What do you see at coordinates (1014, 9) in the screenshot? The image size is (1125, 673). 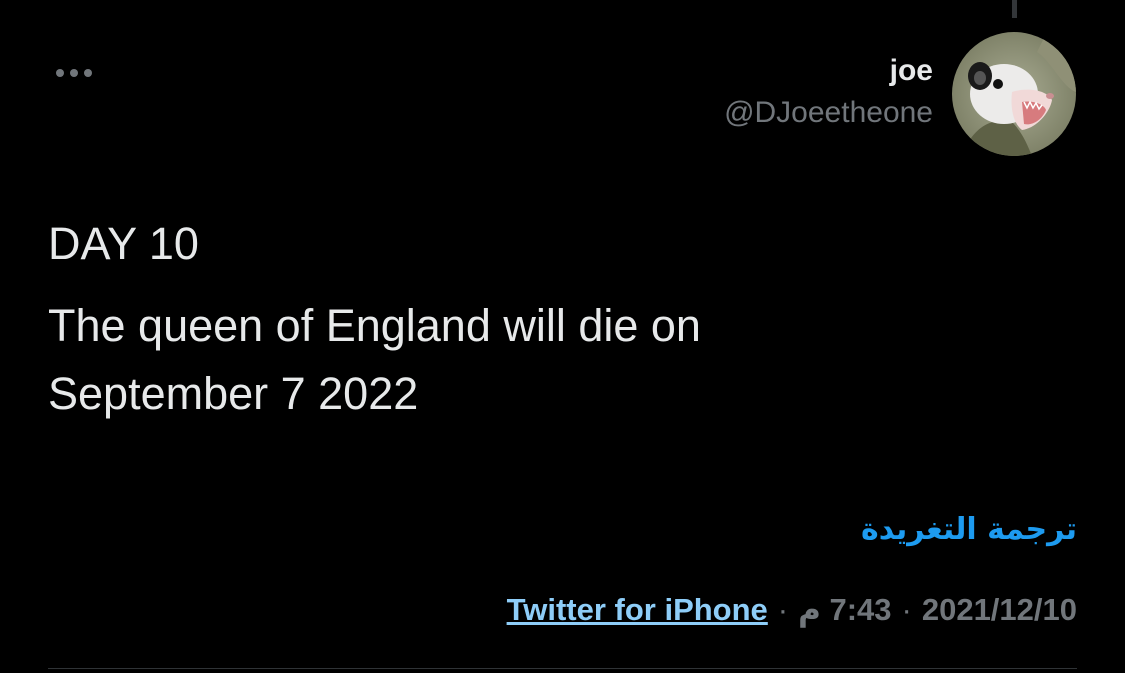 I see `thread-connector-line` at bounding box center [1014, 9].